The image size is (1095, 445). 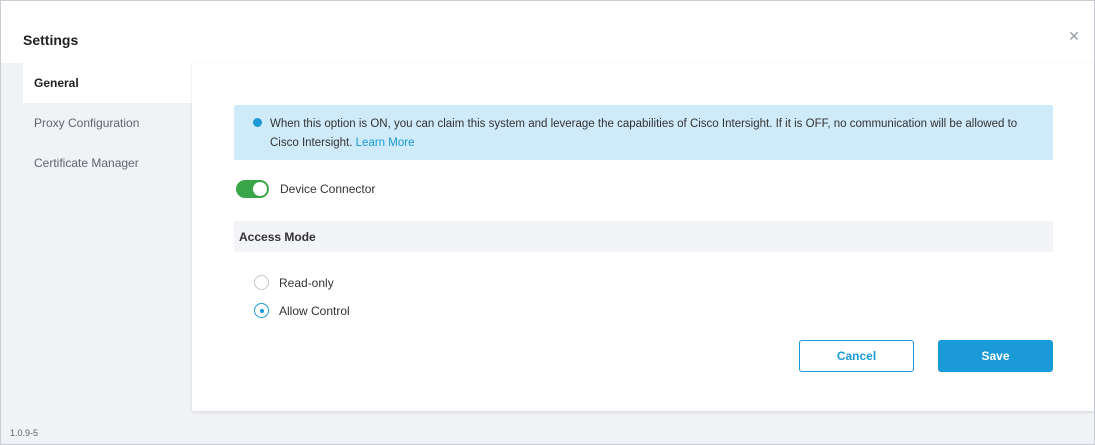 I want to click on sidebar-item-label: Proxy Configuration, so click(x=87, y=123).